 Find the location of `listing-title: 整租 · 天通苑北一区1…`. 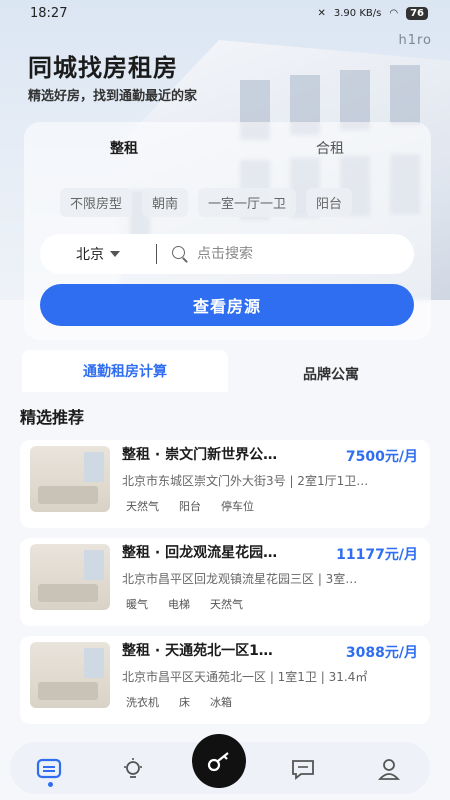

listing-title: 整租 · 天通苑北一区1… is located at coordinates (197, 651).